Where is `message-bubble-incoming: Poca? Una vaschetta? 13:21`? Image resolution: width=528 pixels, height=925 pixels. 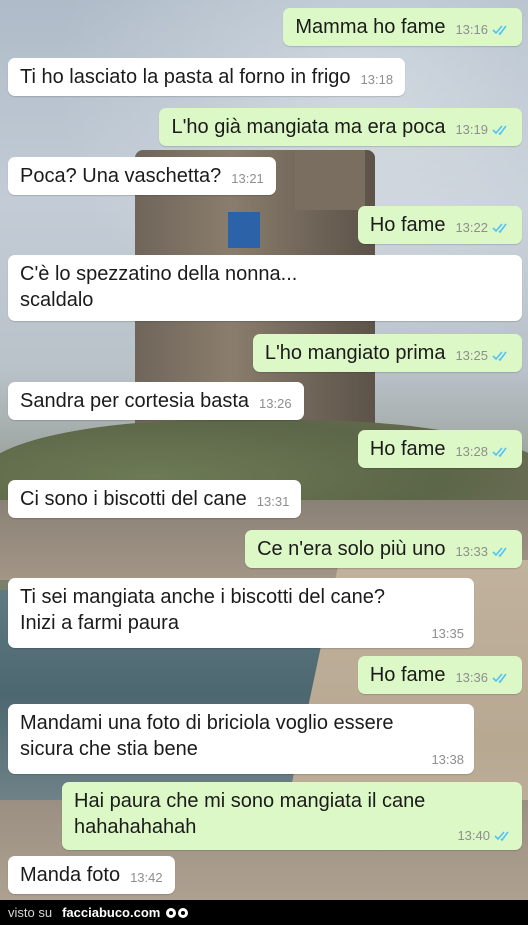
message-bubble-incoming: Poca? Una vaschetta? 13:21 is located at coordinates (142, 176).